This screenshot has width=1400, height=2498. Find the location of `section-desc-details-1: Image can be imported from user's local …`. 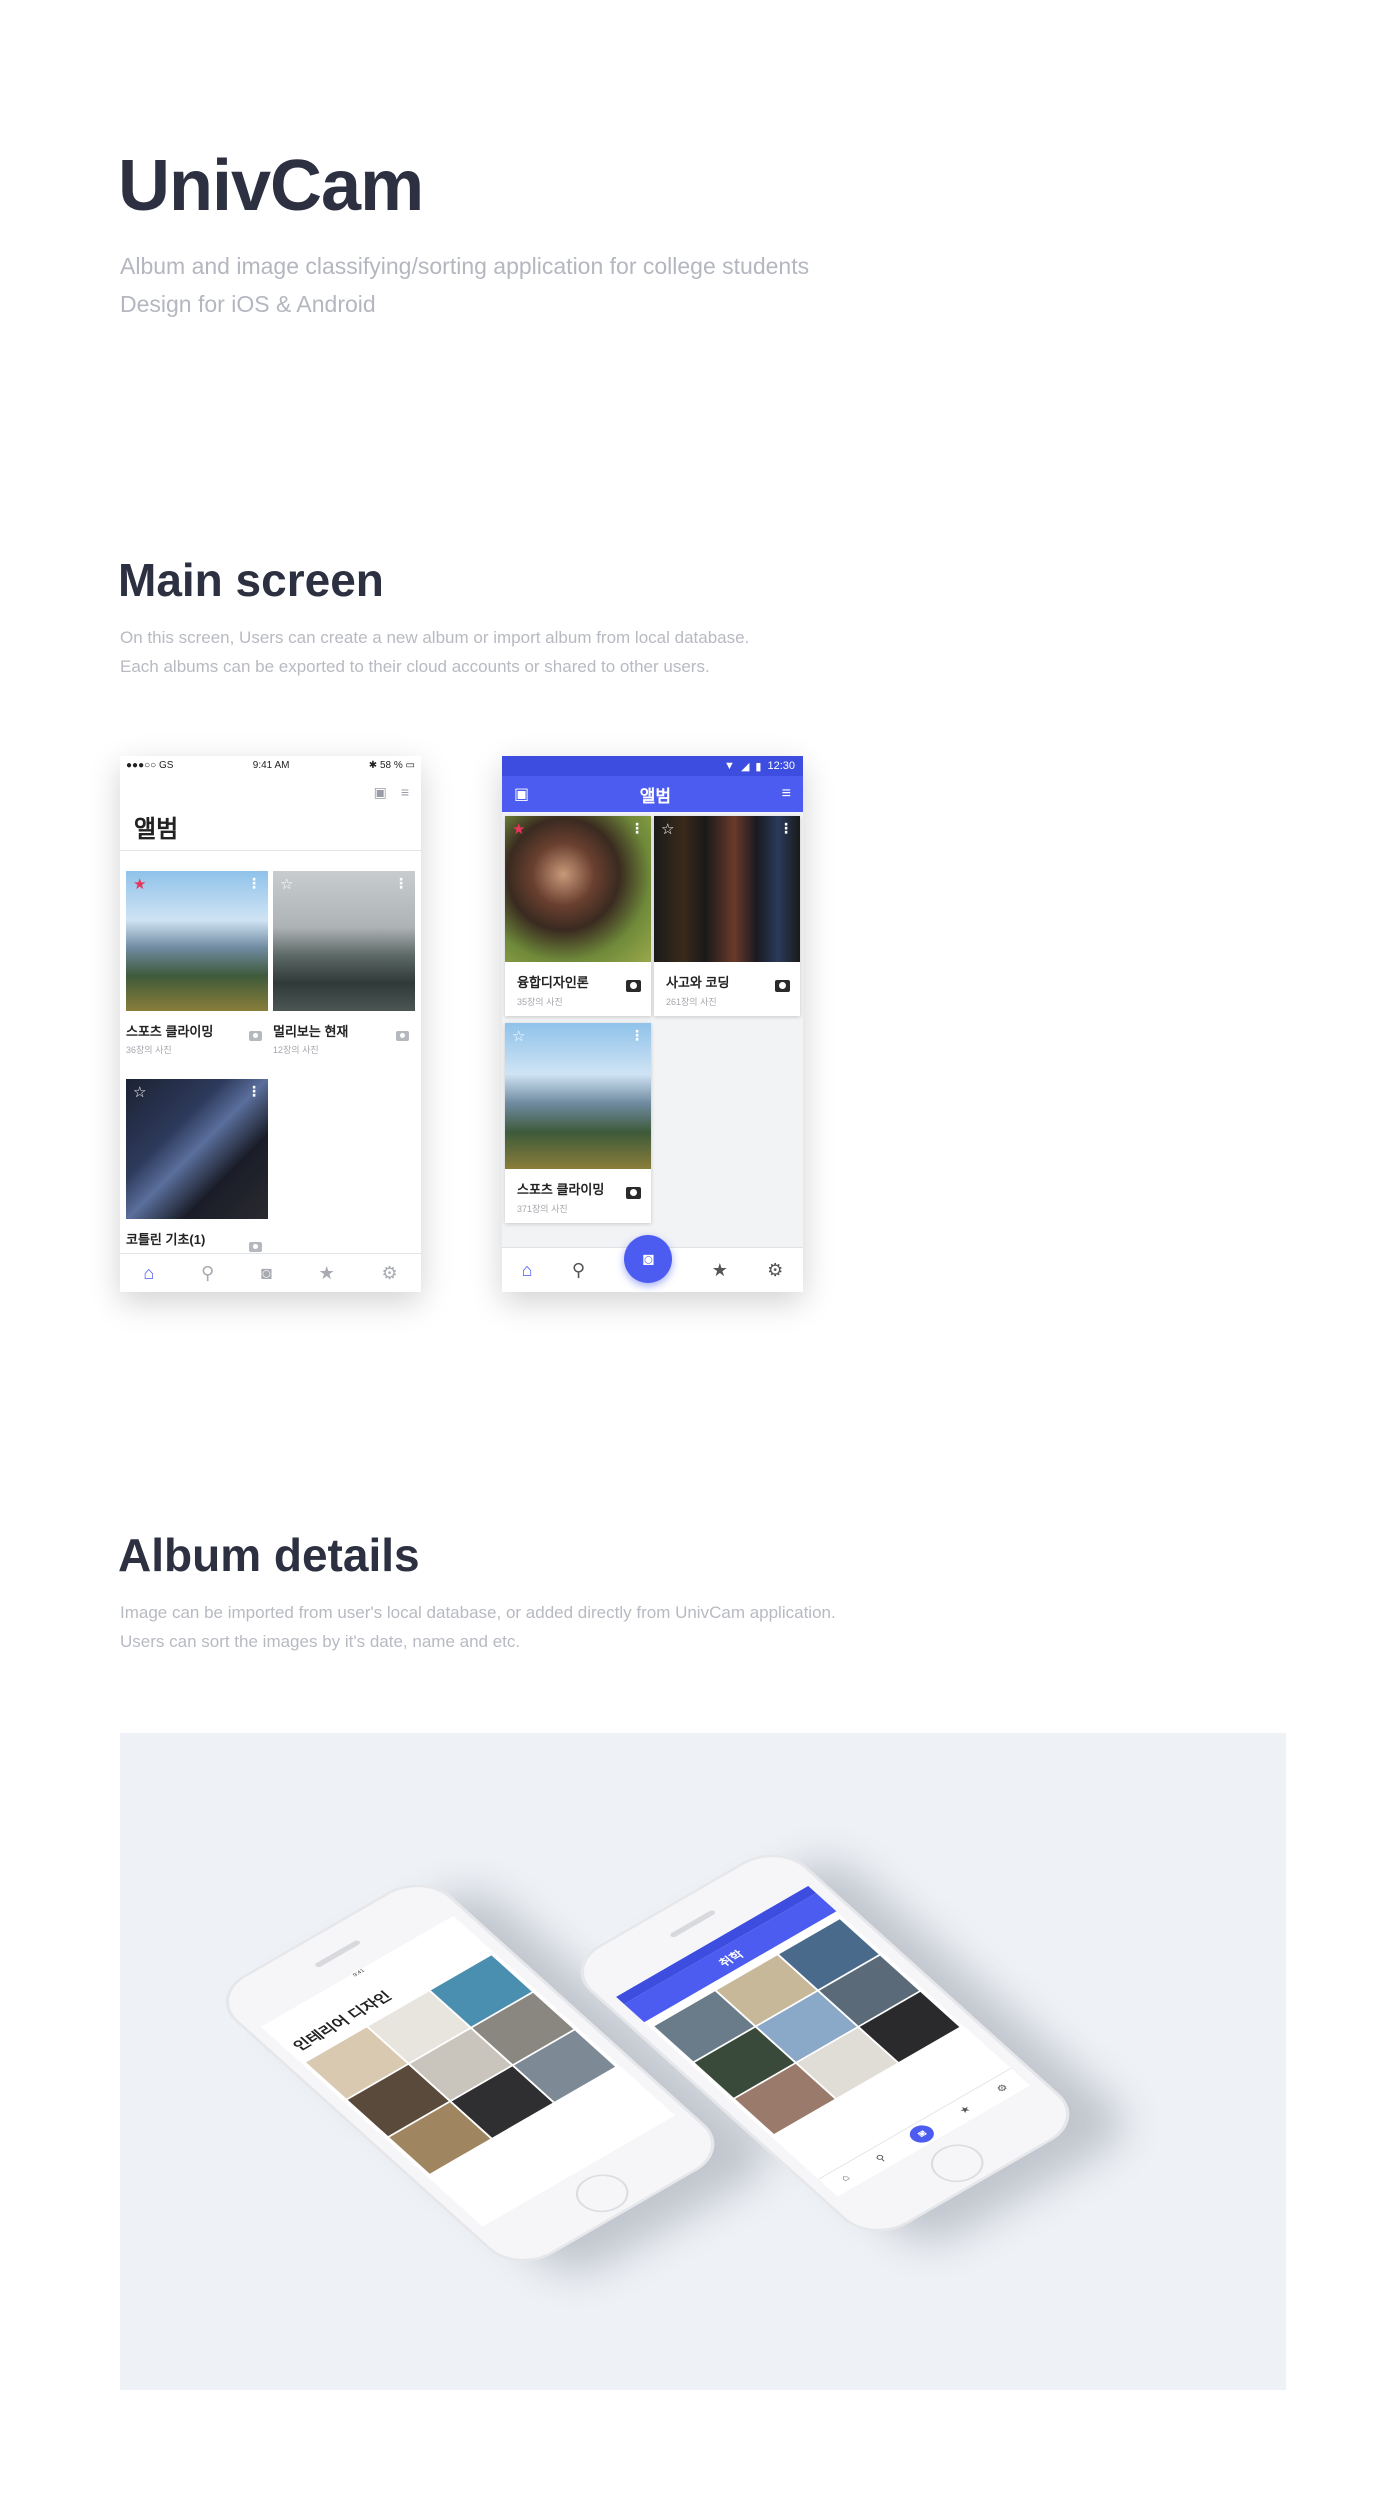

section-desc-details-1: Image can be imported from user's local … is located at coordinates (478, 1612).